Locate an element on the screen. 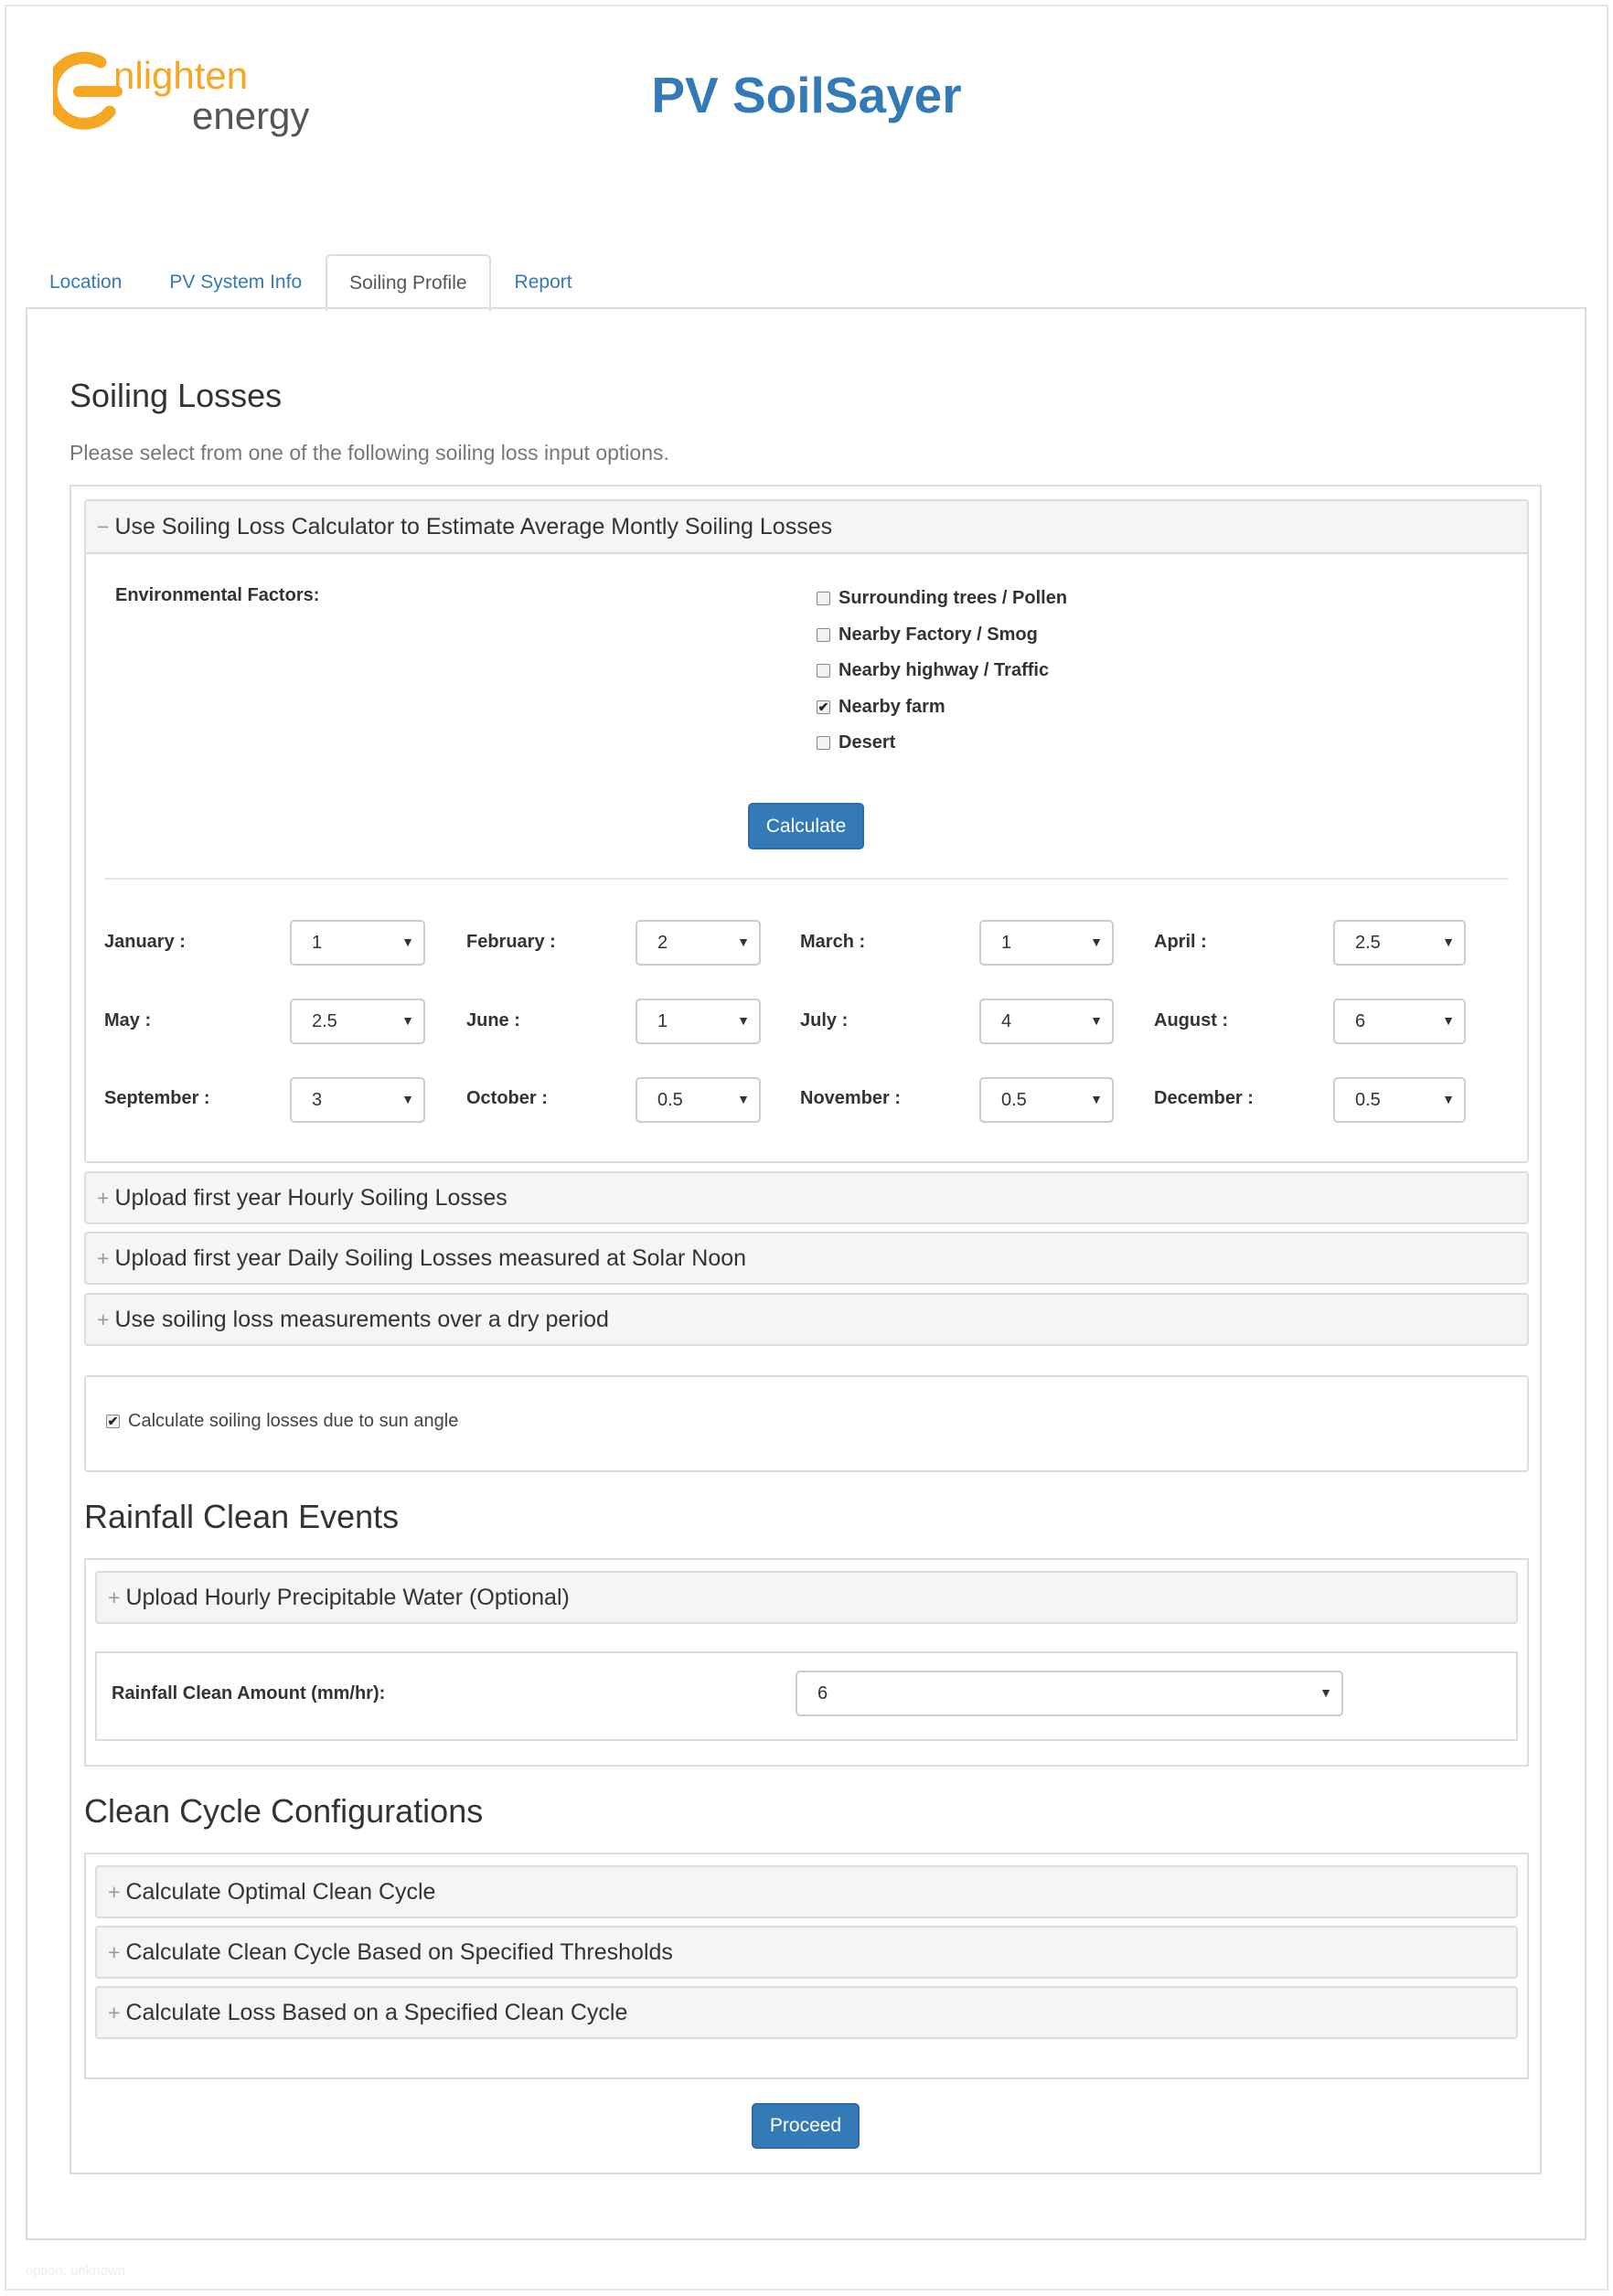 This screenshot has width=1613, height=2296. tab-report: Report is located at coordinates (543, 281).